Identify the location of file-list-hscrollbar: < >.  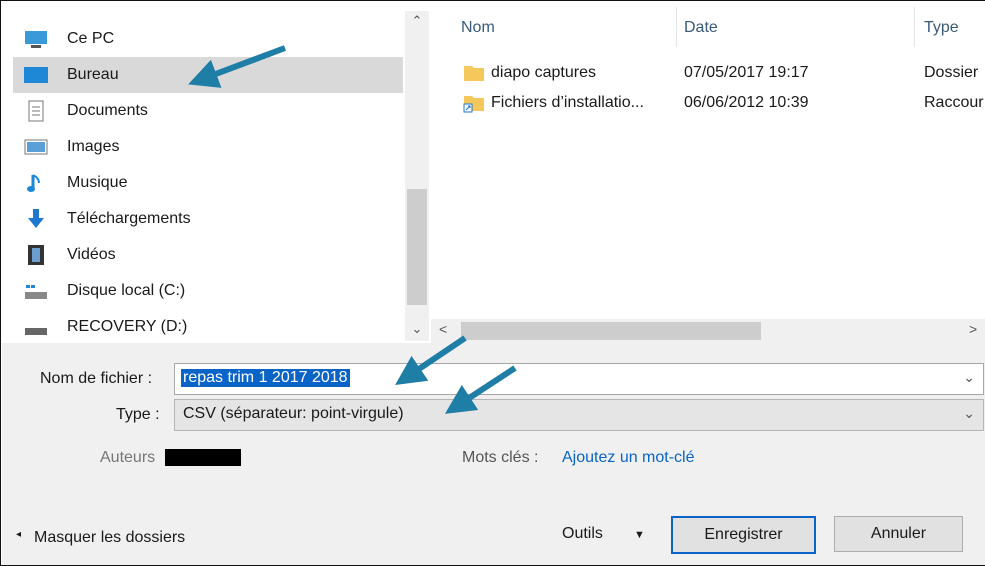
(708, 331).